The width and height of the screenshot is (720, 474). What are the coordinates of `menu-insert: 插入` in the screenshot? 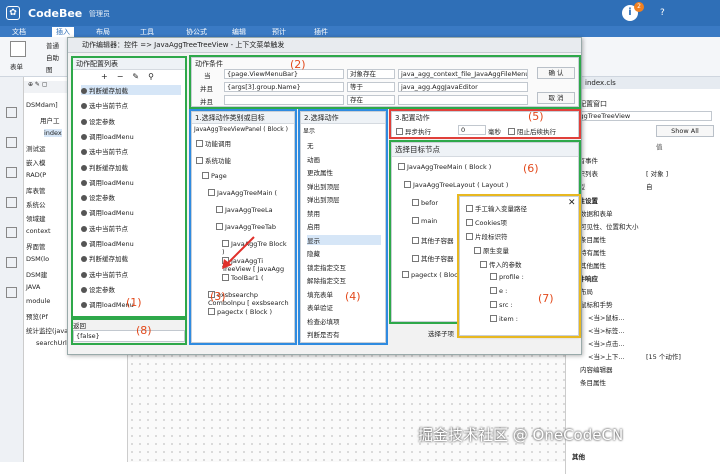 It's located at (63, 32).